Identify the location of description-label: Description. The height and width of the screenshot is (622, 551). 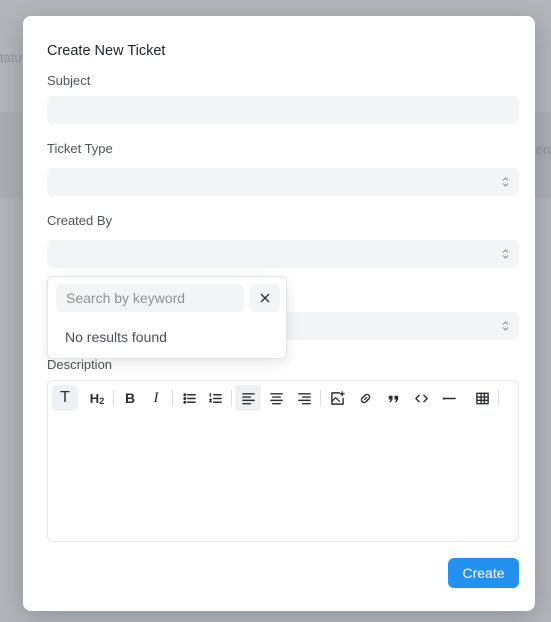
(80, 364).